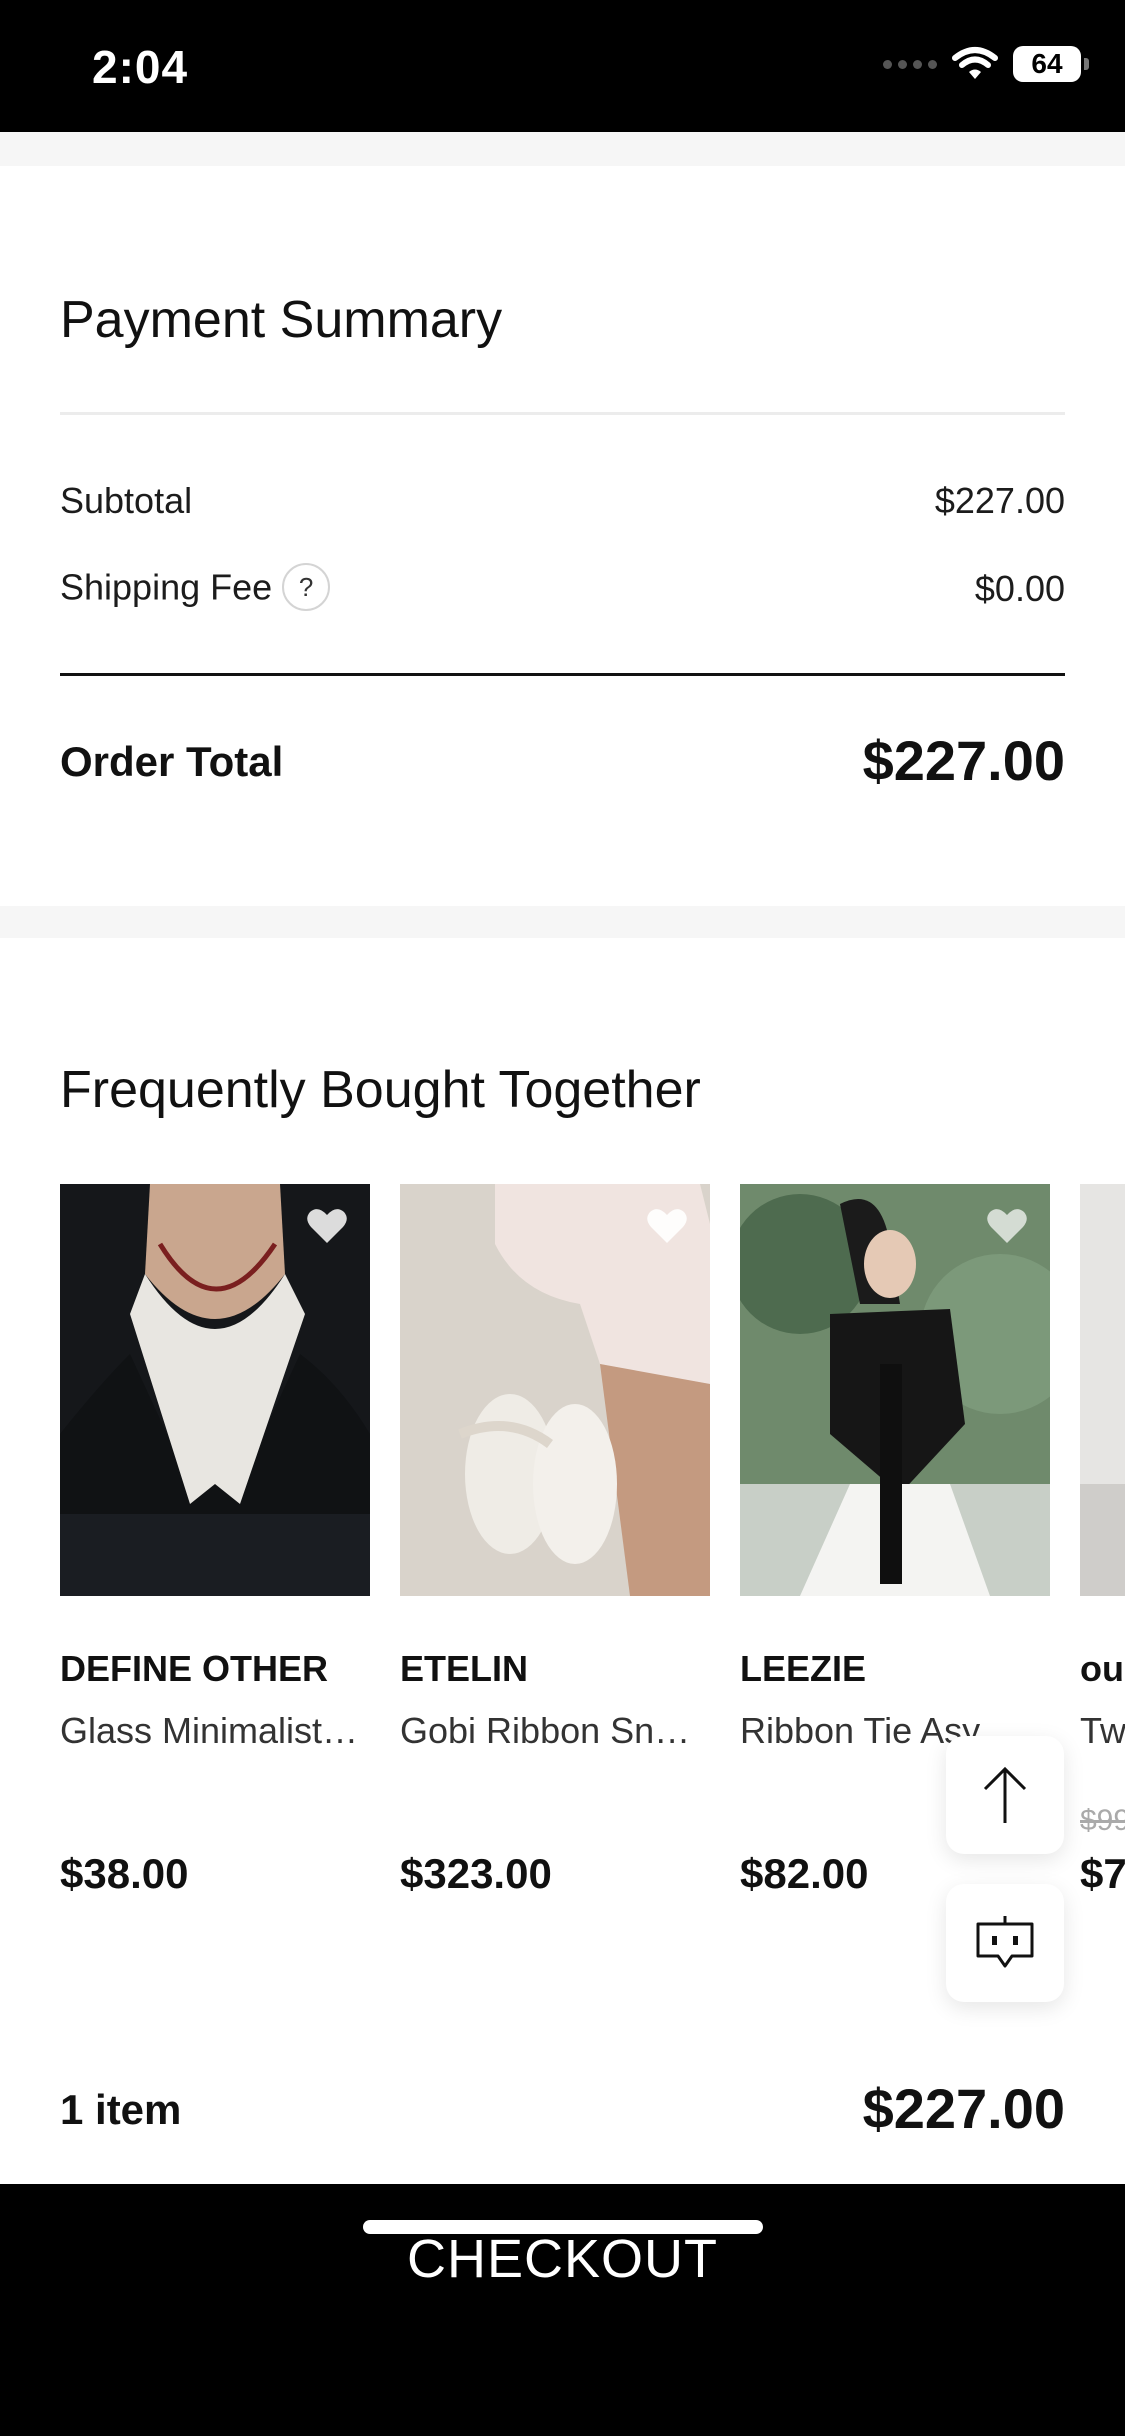  What do you see at coordinates (306, 587) in the screenshot?
I see `help-icon: ?` at bounding box center [306, 587].